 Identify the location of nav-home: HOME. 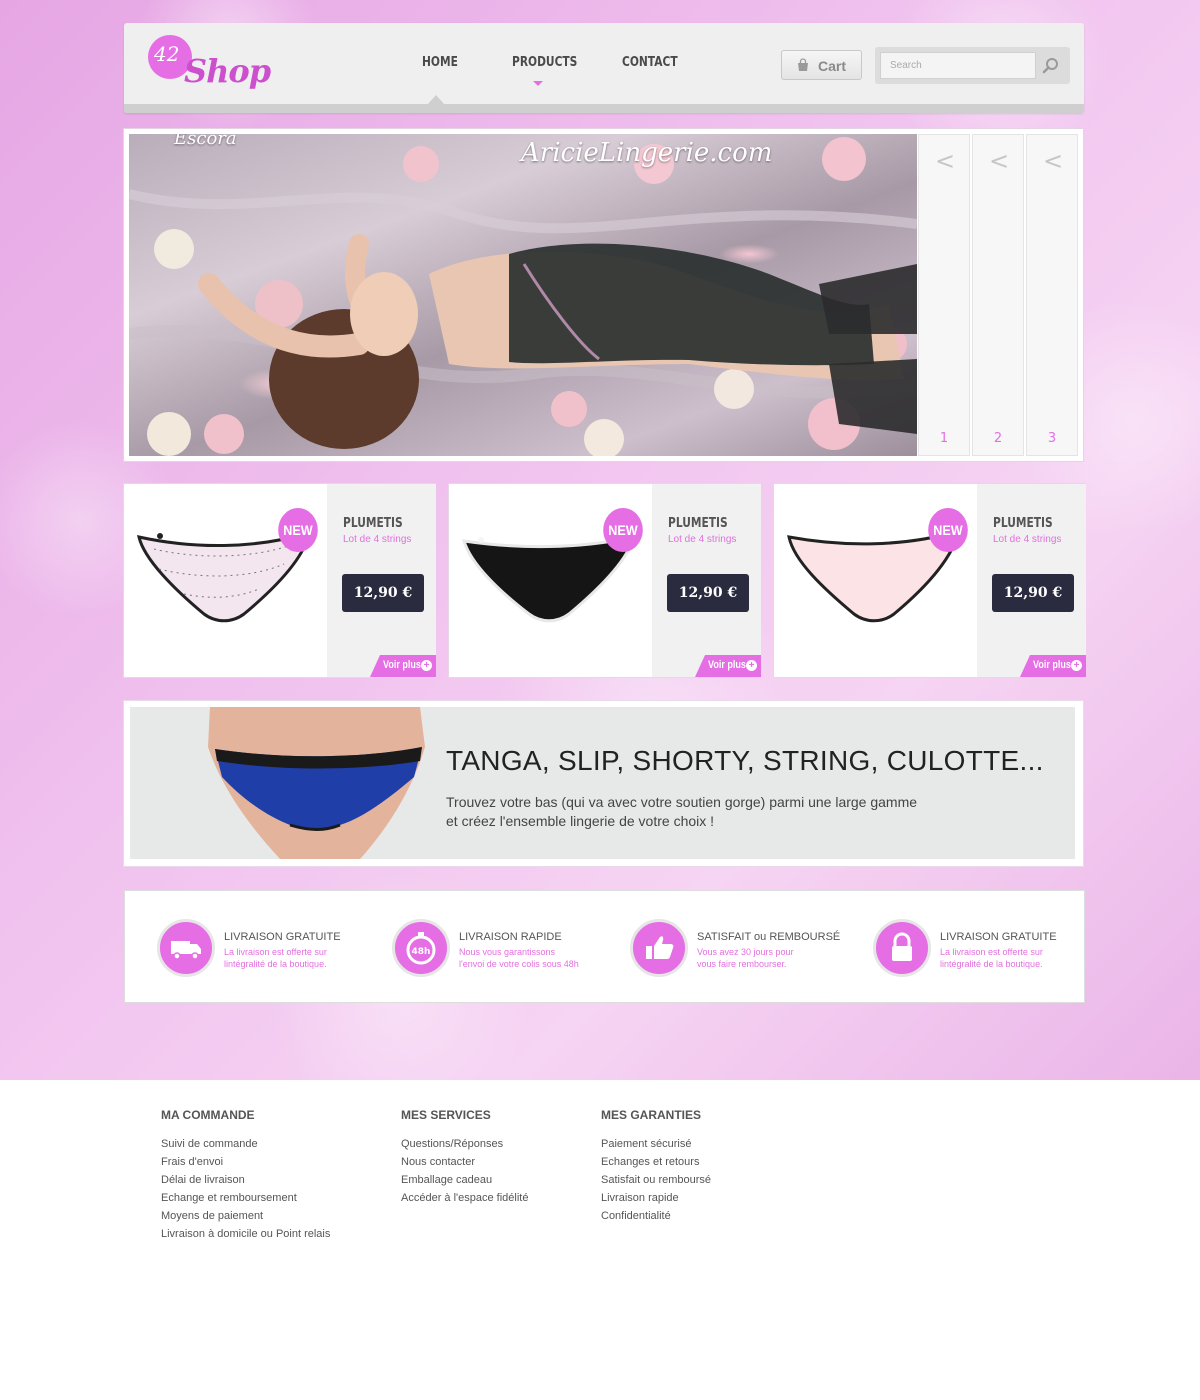
(440, 62).